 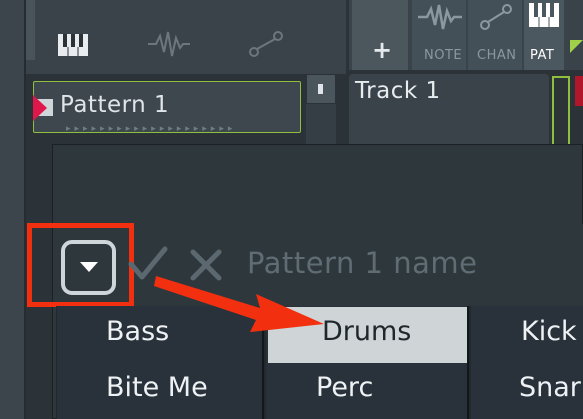 I want to click on menu-item-snare: Snar, so click(x=550, y=387).